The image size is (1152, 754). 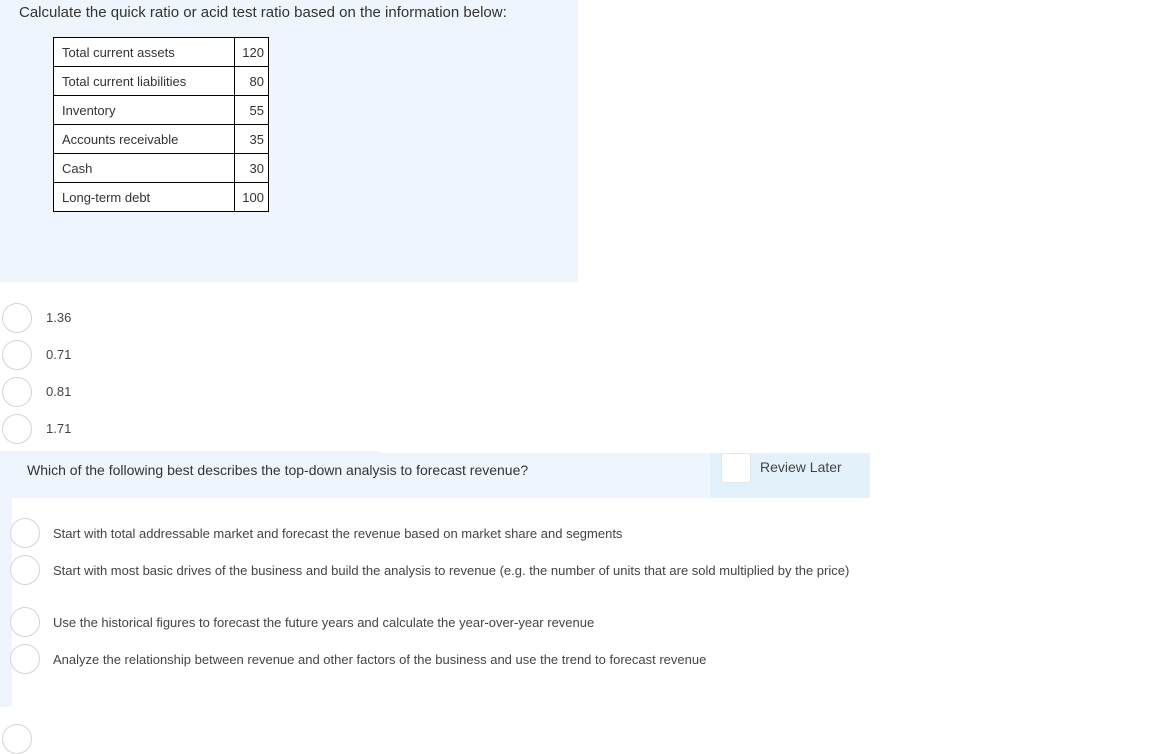 I want to click on table-cell-label: Cash, so click(x=144, y=168).